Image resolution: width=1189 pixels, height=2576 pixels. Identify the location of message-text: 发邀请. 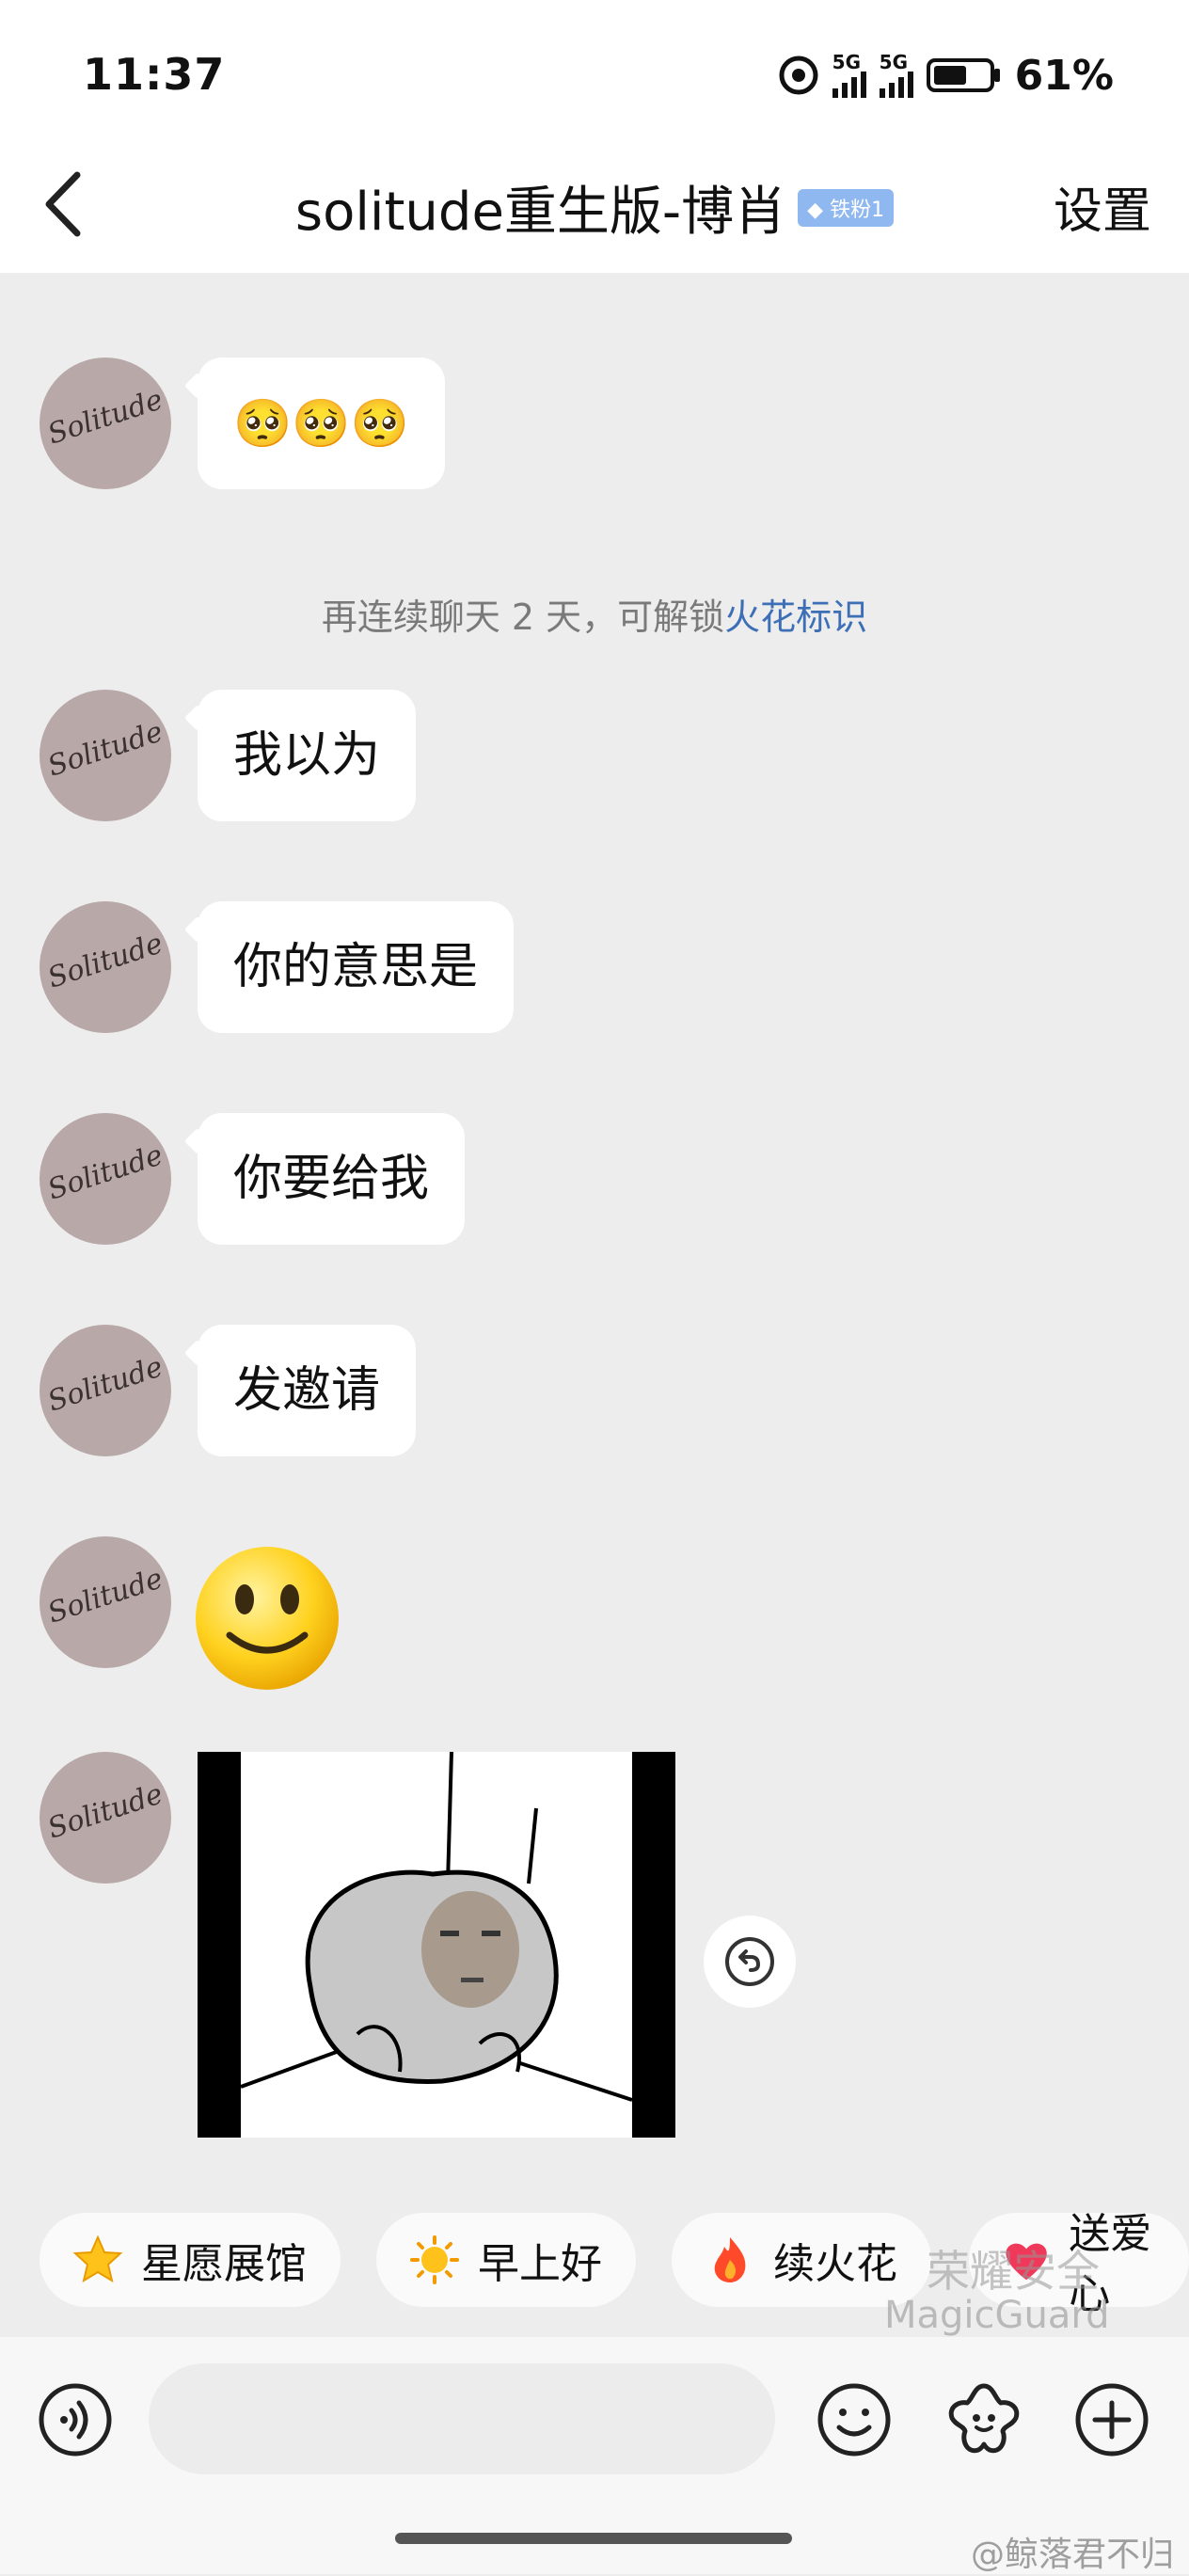
(307, 1390).